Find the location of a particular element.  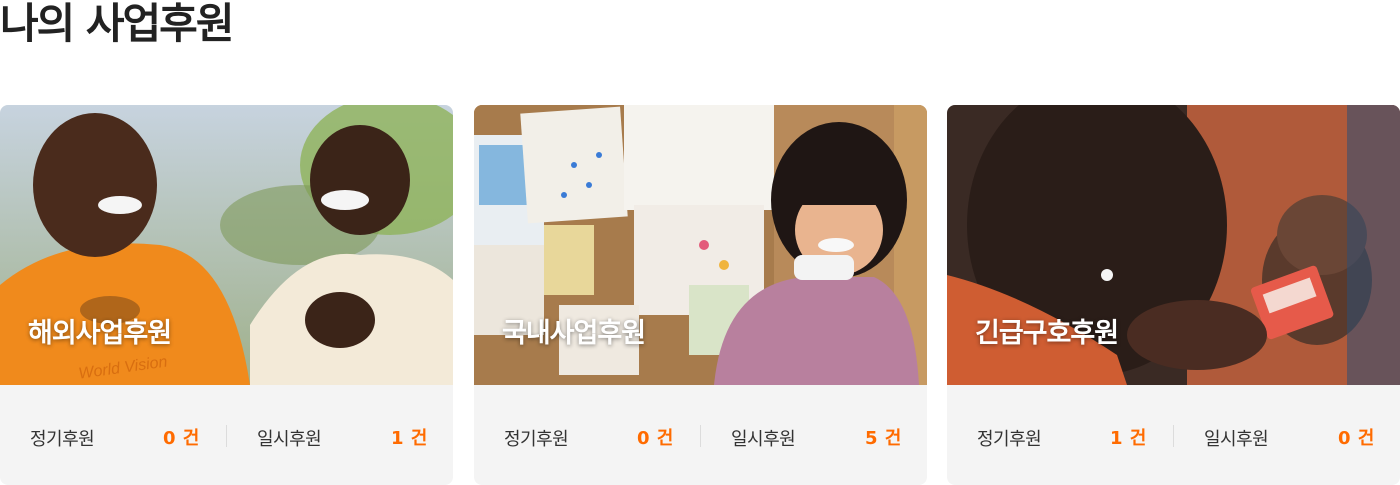

card-stats: 정기후원 1 건 일시후원 0 건 is located at coordinates (1173, 435).